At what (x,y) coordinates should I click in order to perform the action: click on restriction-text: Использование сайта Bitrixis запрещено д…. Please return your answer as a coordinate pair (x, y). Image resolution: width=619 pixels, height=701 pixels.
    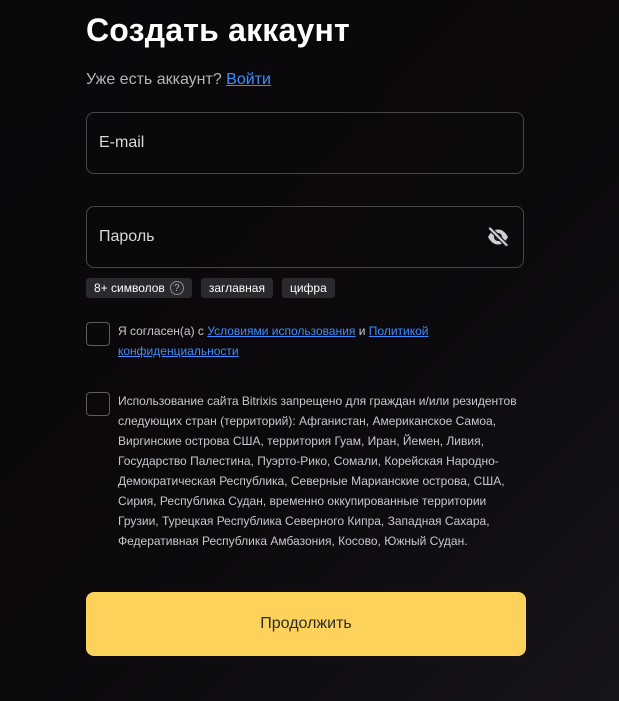
    Looking at the image, I should click on (317, 471).